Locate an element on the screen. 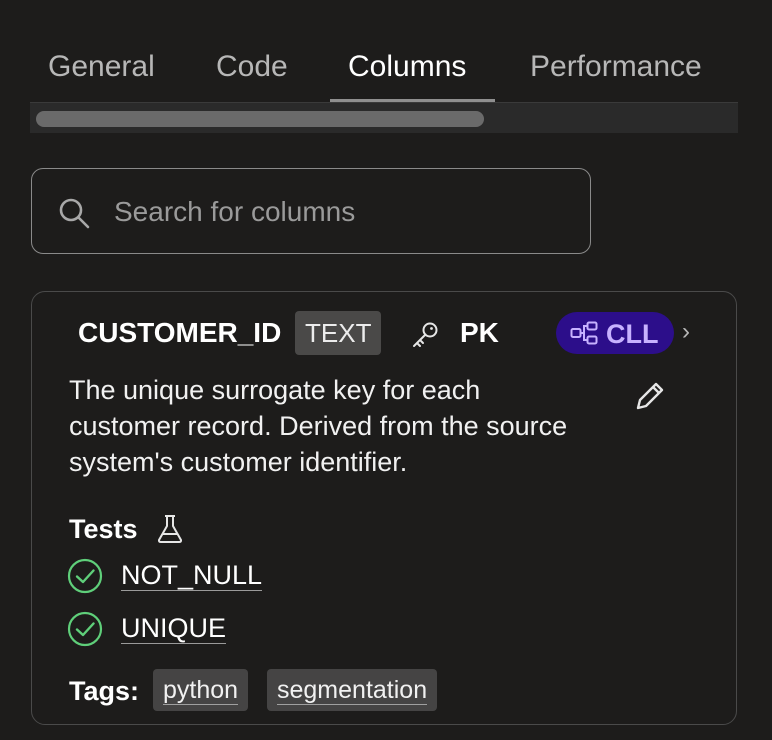  tags-label: Tags: is located at coordinates (104, 691).